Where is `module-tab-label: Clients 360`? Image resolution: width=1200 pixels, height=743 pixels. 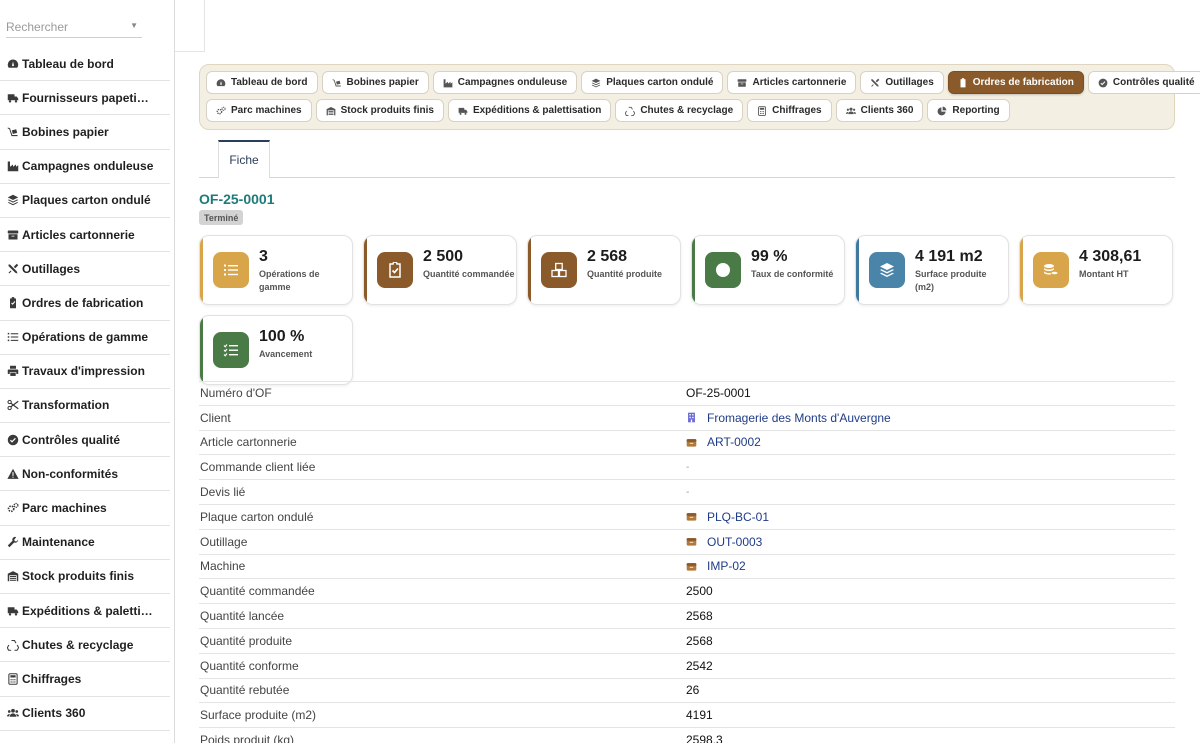
module-tab-label: Clients 360 is located at coordinates (887, 110).